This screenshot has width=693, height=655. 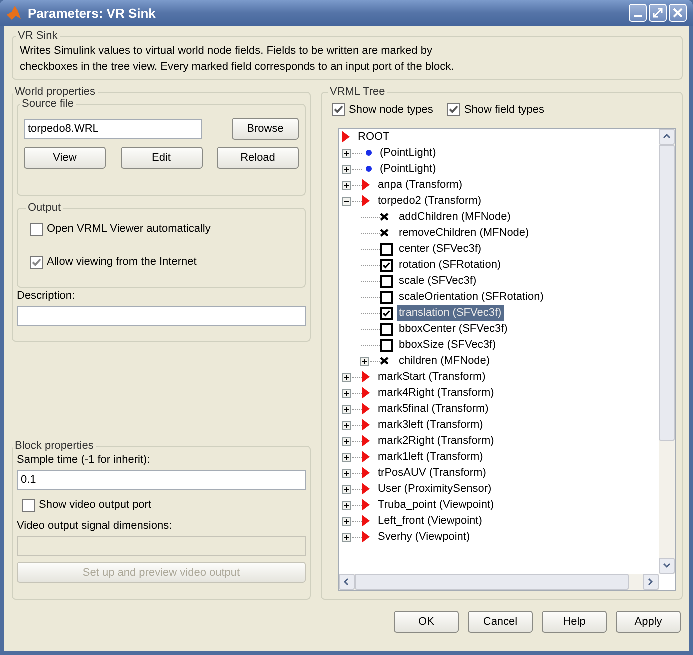 I want to click on scroll-right-button, so click(x=651, y=582).